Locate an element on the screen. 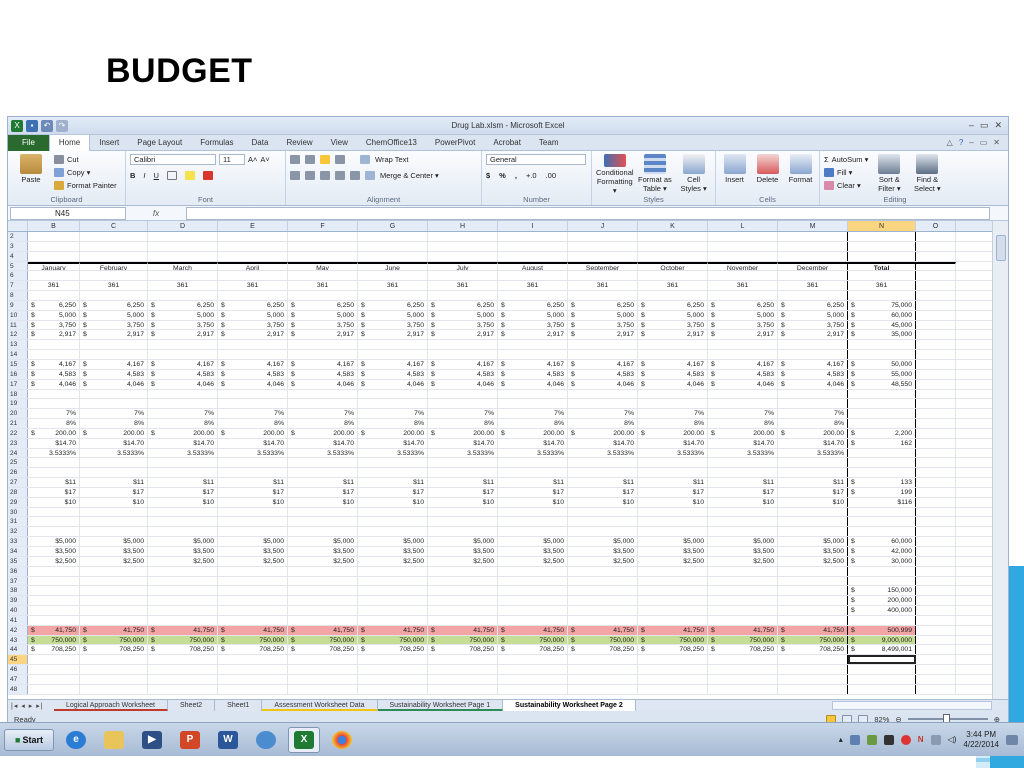 The width and height of the screenshot is (1024, 768). grid-cell: $60,000 is located at coordinates (882, 541).